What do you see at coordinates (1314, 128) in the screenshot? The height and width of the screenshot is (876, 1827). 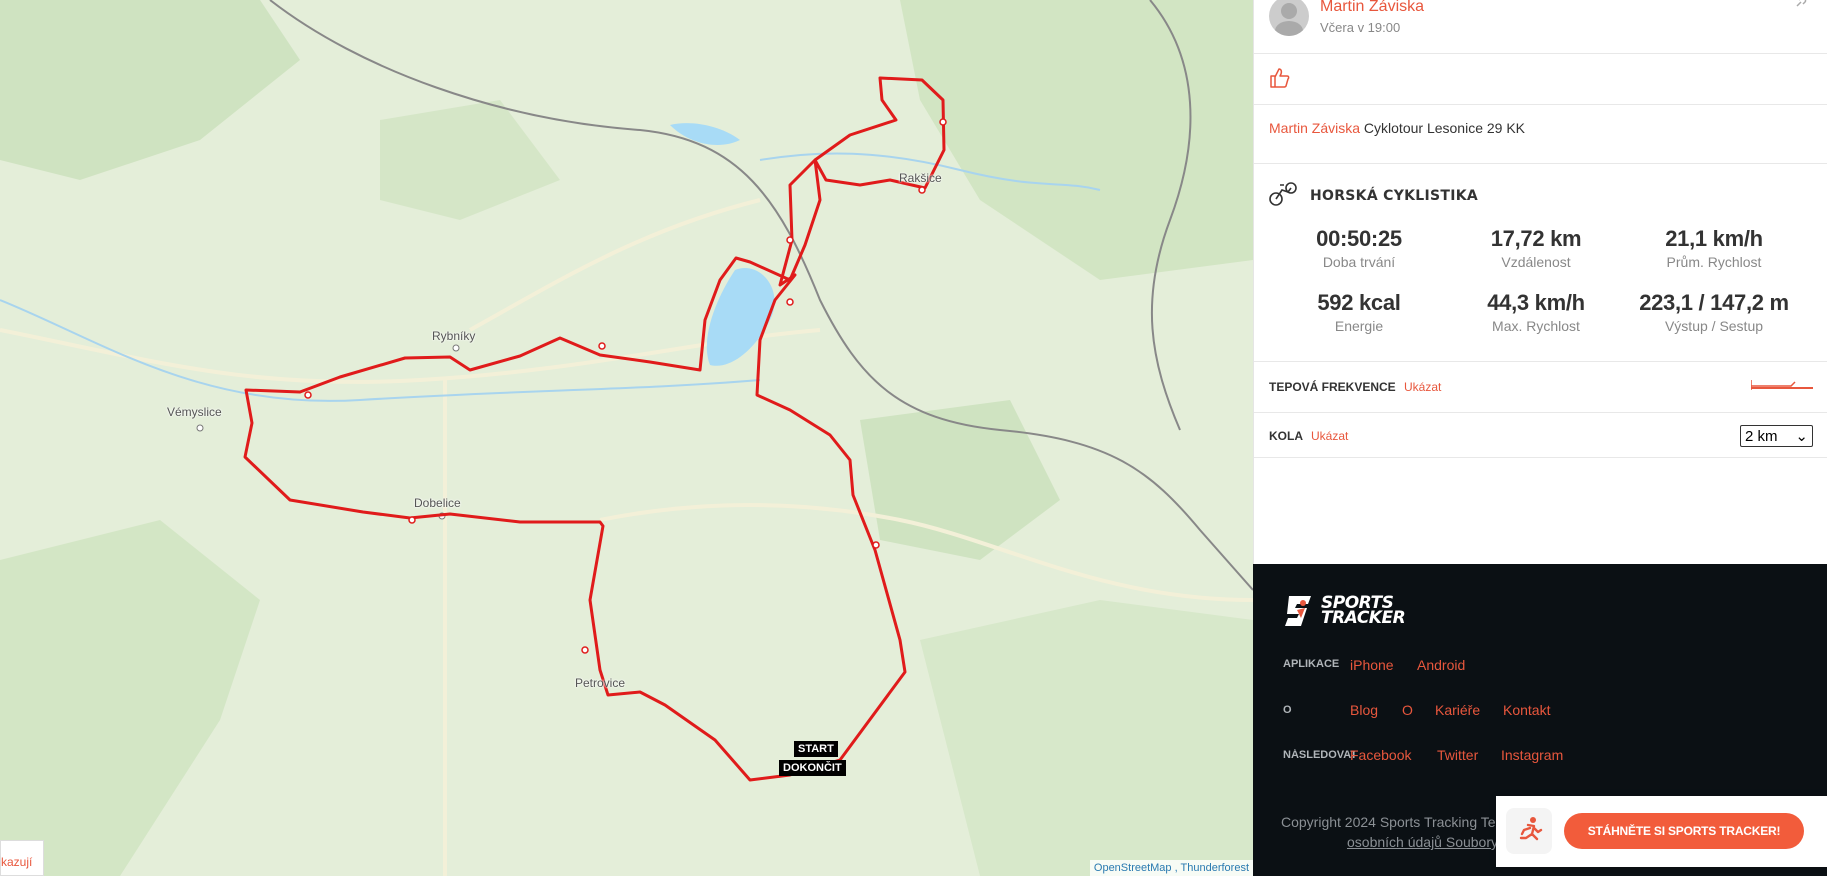 I see `description-user-link: Martin Záviska` at bounding box center [1314, 128].